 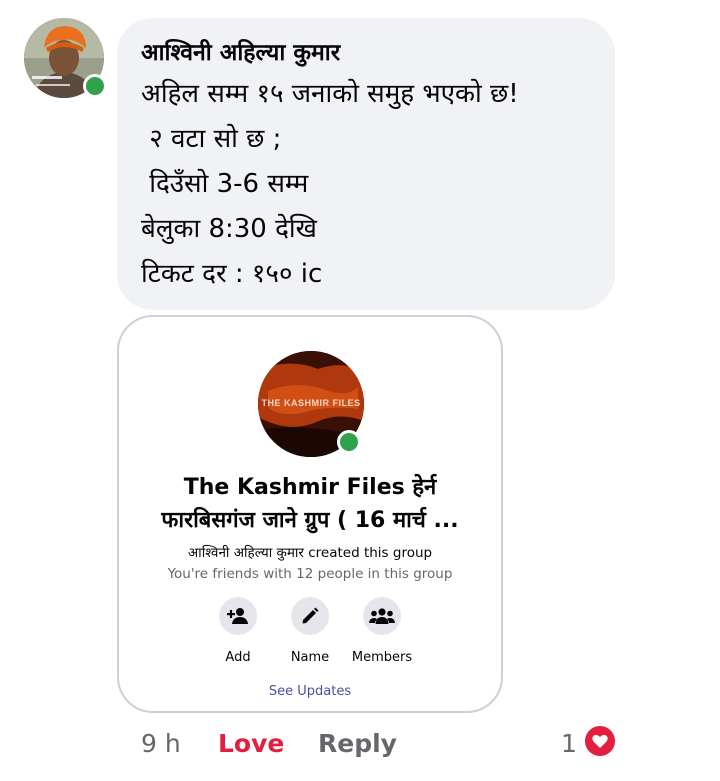 I want to click on heart-icon, so click(x=600, y=741).